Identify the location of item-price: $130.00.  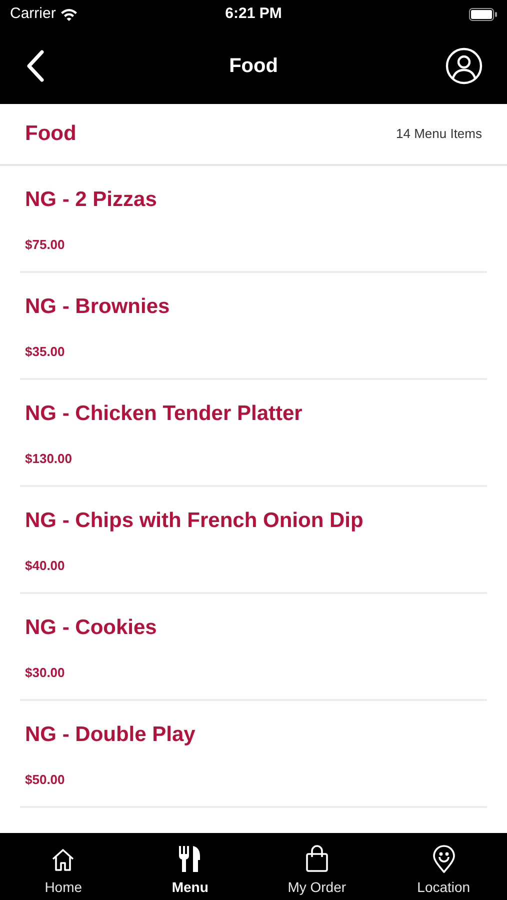
(48, 459).